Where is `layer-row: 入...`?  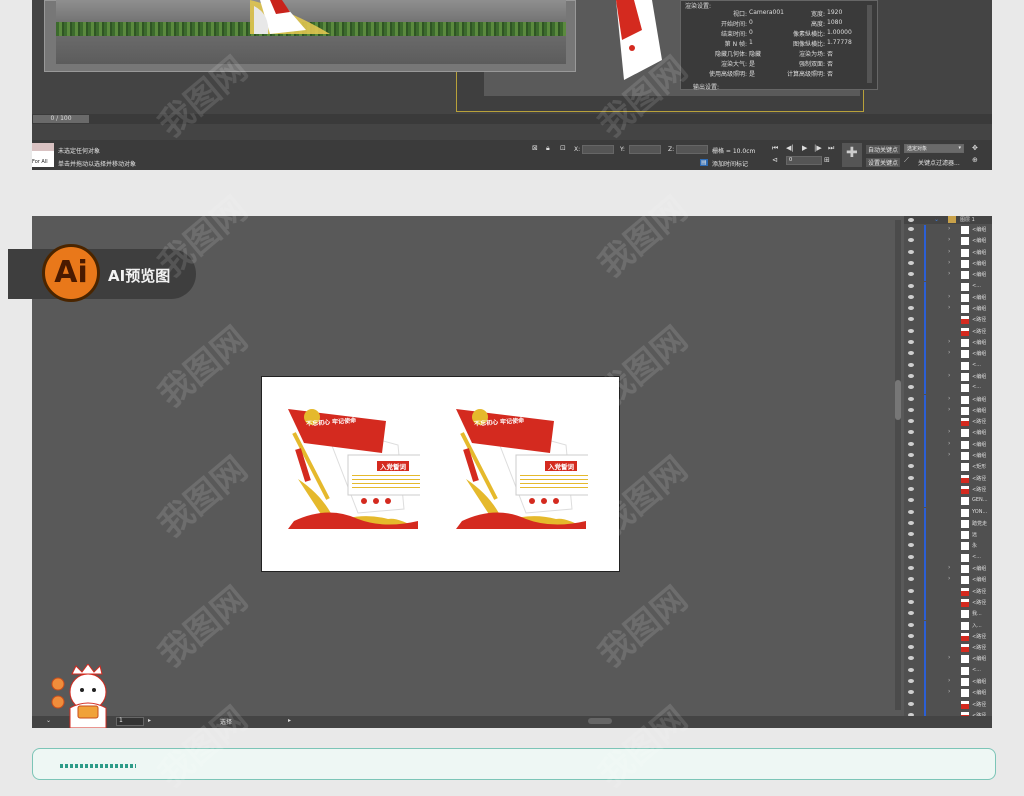 layer-row: 入... is located at coordinates (948, 626).